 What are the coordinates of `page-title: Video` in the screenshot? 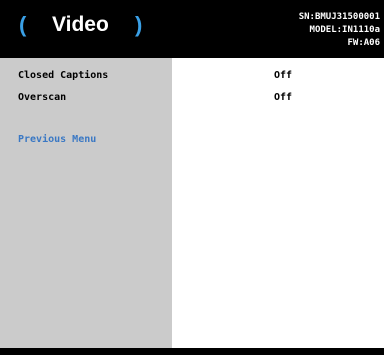 It's located at (80, 24).